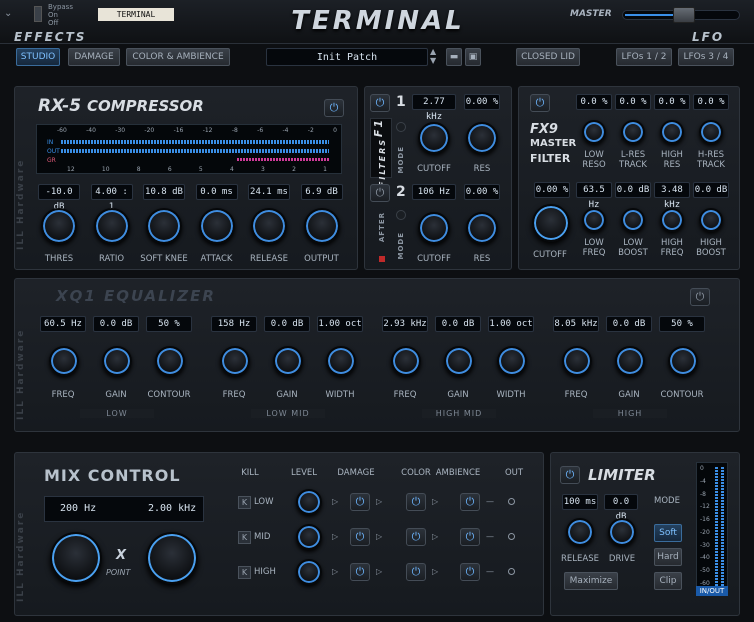  Describe the element at coordinates (321, 226) in the screenshot. I see `compressor-output-knob` at that location.